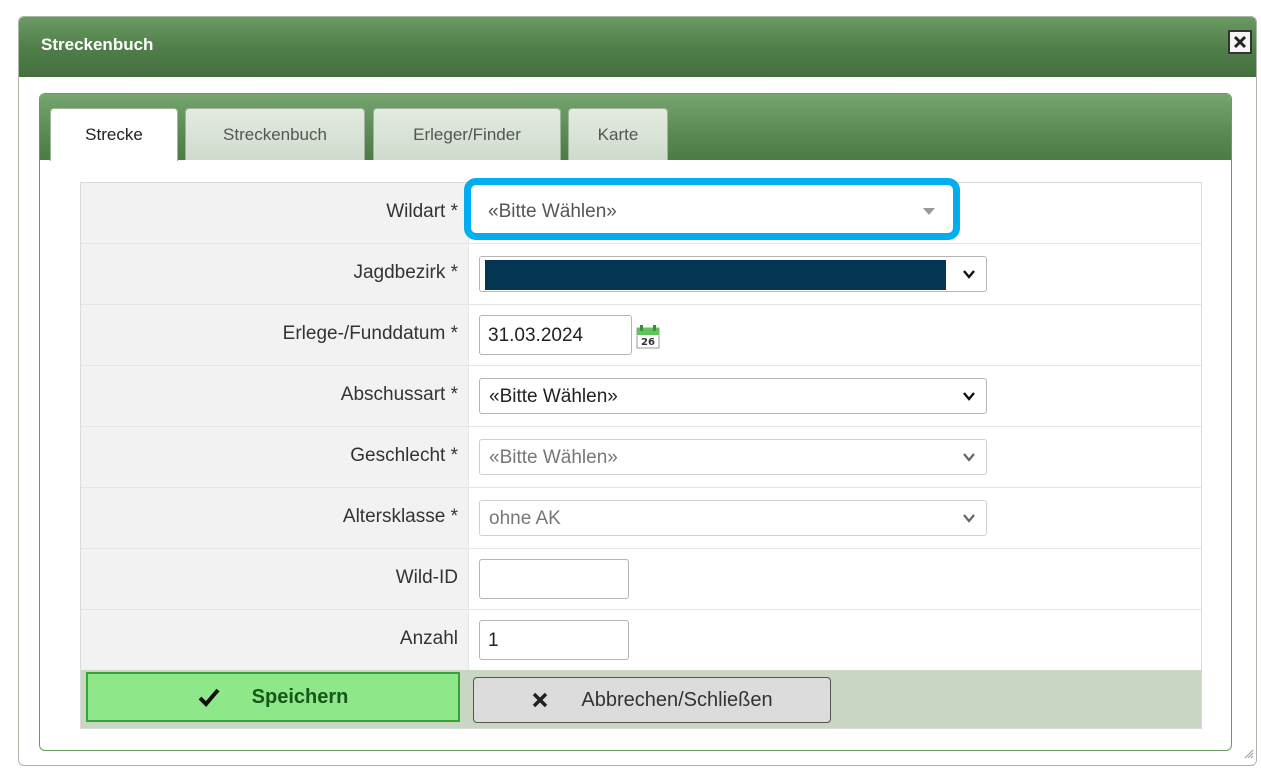 The image size is (1261, 770). What do you see at coordinates (554, 579) in the screenshot?
I see `wild-id-input` at bounding box center [554, 579].